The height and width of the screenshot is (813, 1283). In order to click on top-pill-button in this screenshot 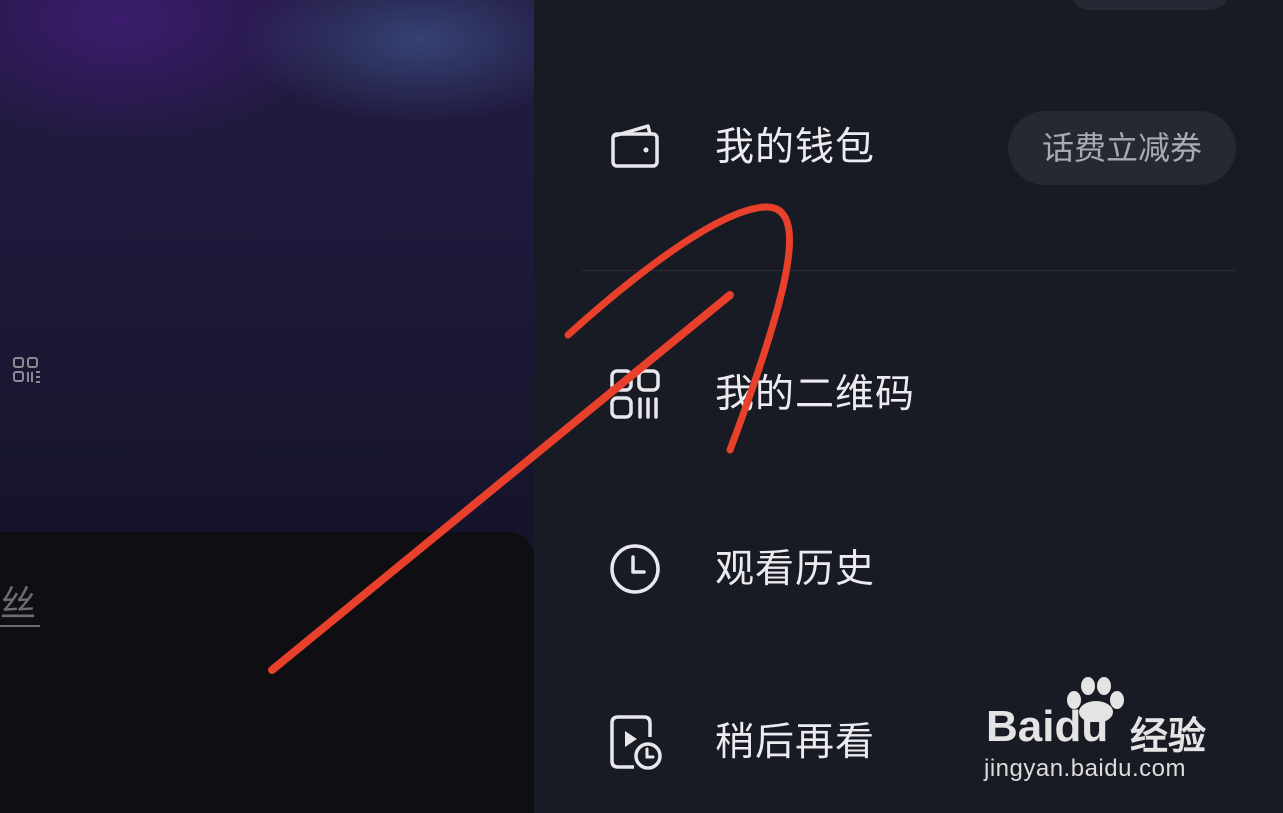, I will do `click(1150, 5)`.